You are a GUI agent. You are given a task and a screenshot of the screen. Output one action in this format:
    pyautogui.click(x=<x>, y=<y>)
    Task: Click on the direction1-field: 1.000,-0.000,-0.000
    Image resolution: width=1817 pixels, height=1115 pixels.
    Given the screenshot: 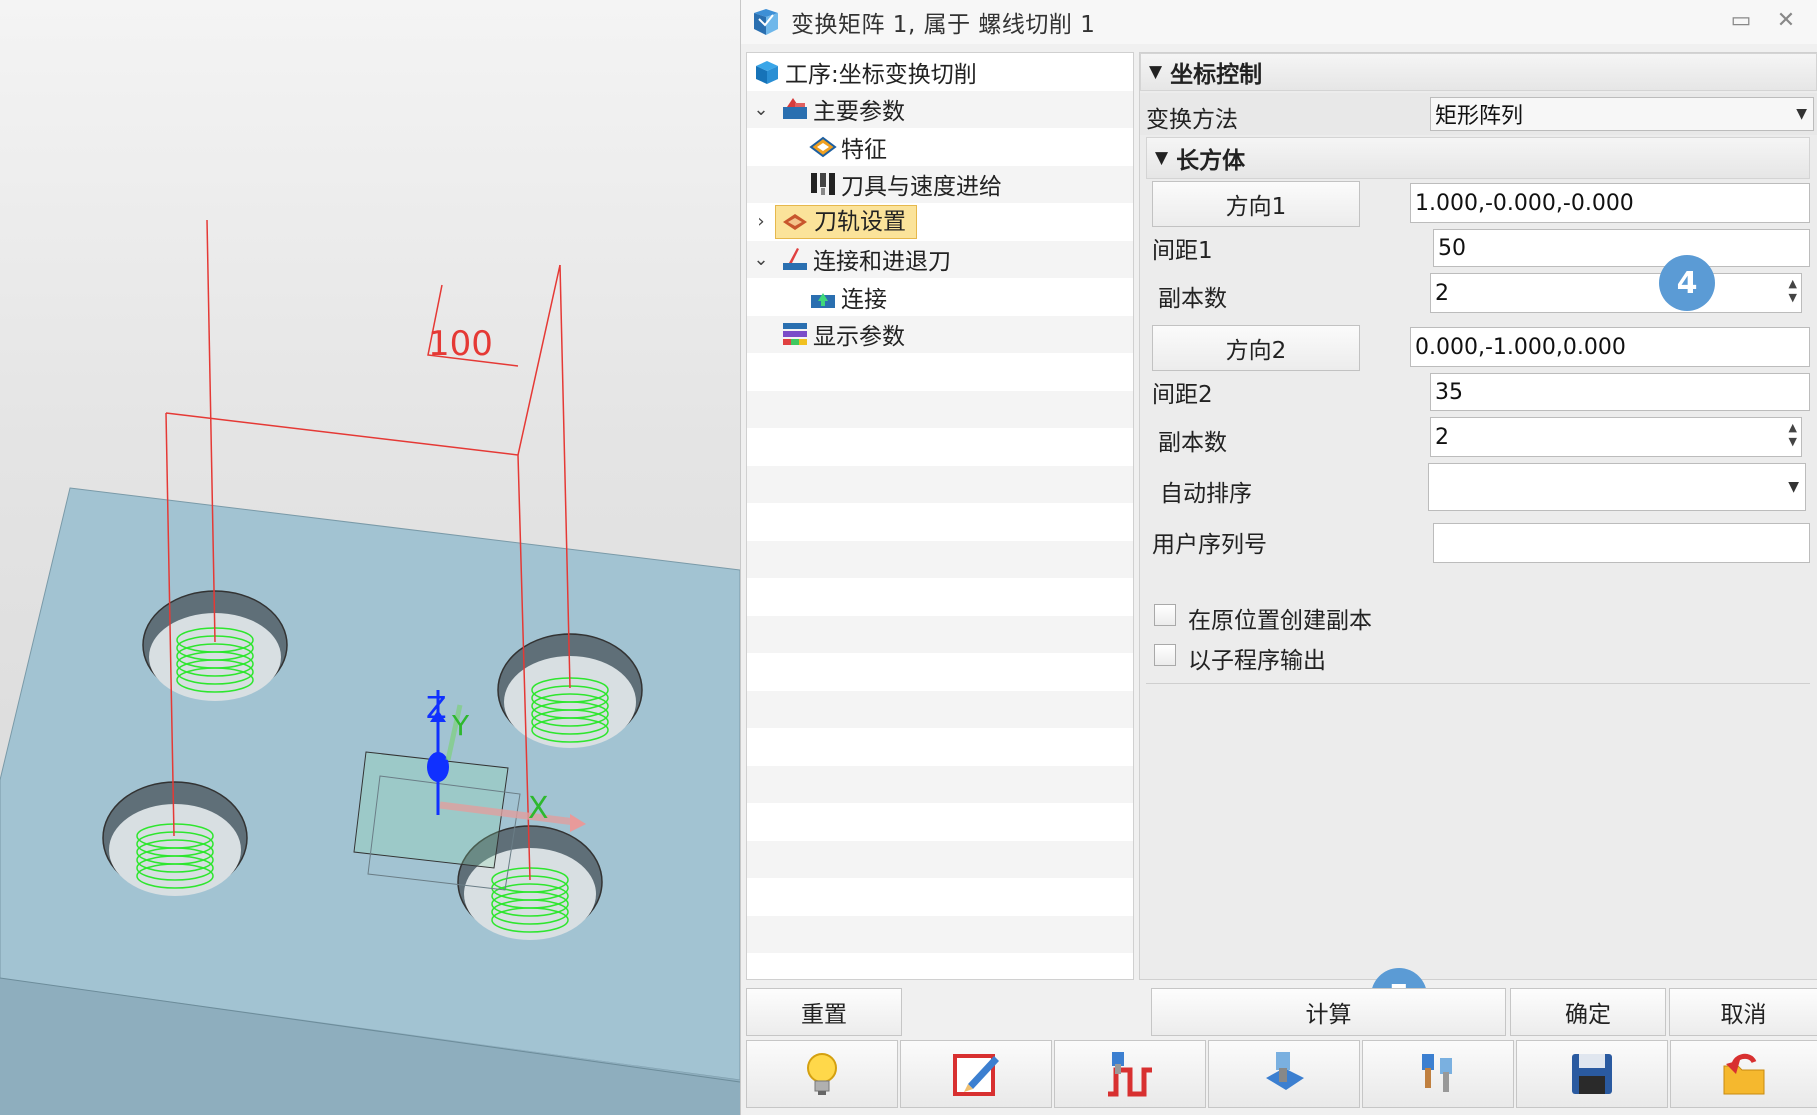 What is the action you would take?
    pyautogui.click(x=1610, y=203)
    